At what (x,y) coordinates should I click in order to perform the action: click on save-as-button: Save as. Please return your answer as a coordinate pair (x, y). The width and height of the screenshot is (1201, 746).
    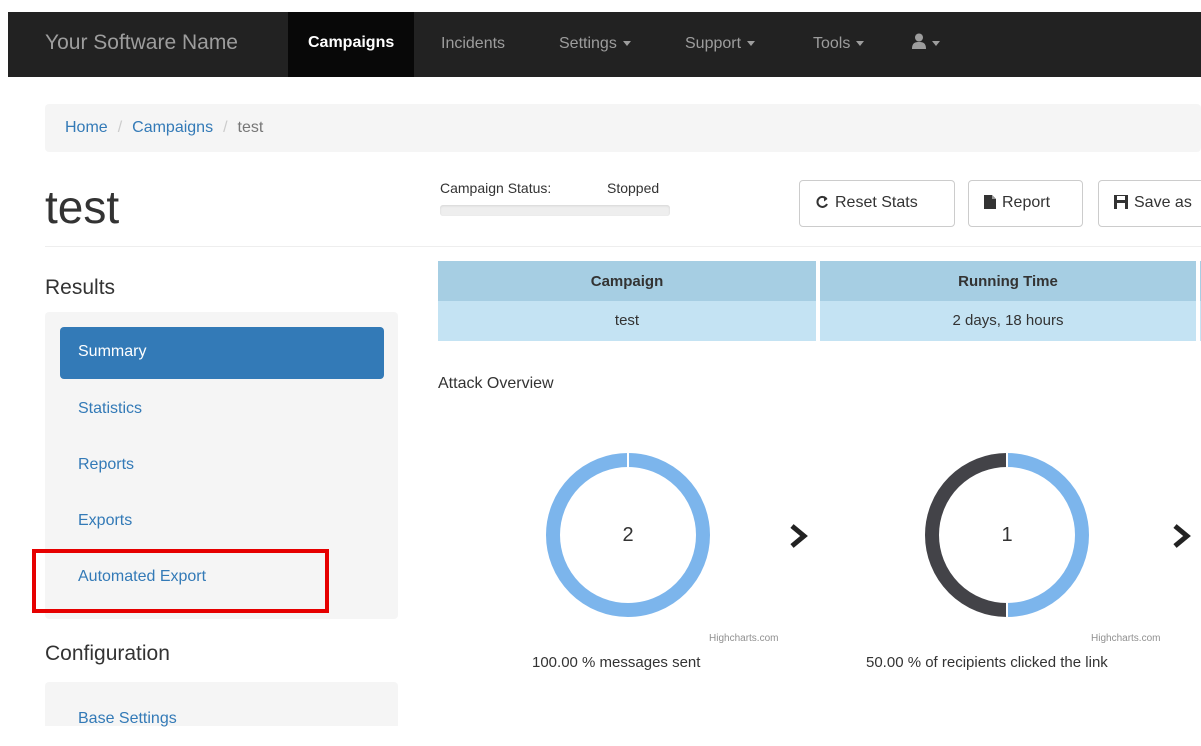
    Looking at the image, I should click on (1149, 203).